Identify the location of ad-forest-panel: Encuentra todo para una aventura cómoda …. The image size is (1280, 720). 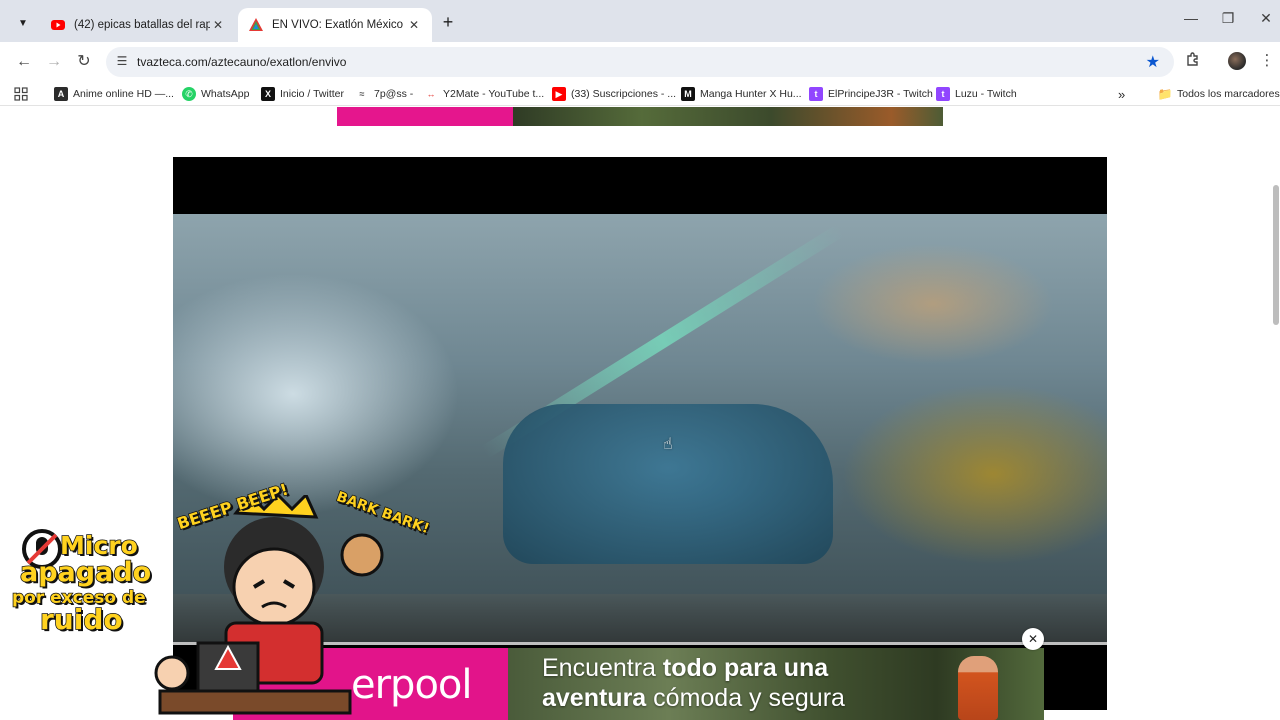
(776, 684).